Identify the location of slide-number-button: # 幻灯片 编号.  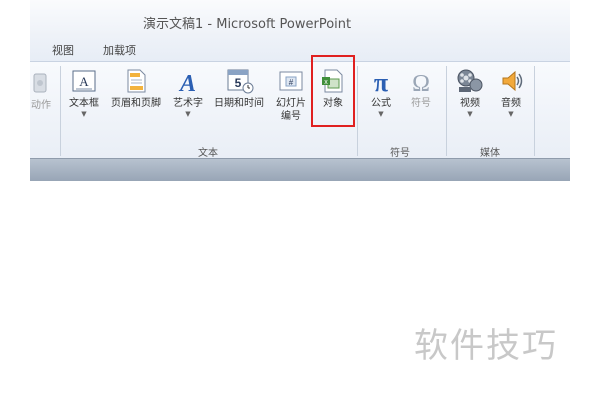
(291, 95).